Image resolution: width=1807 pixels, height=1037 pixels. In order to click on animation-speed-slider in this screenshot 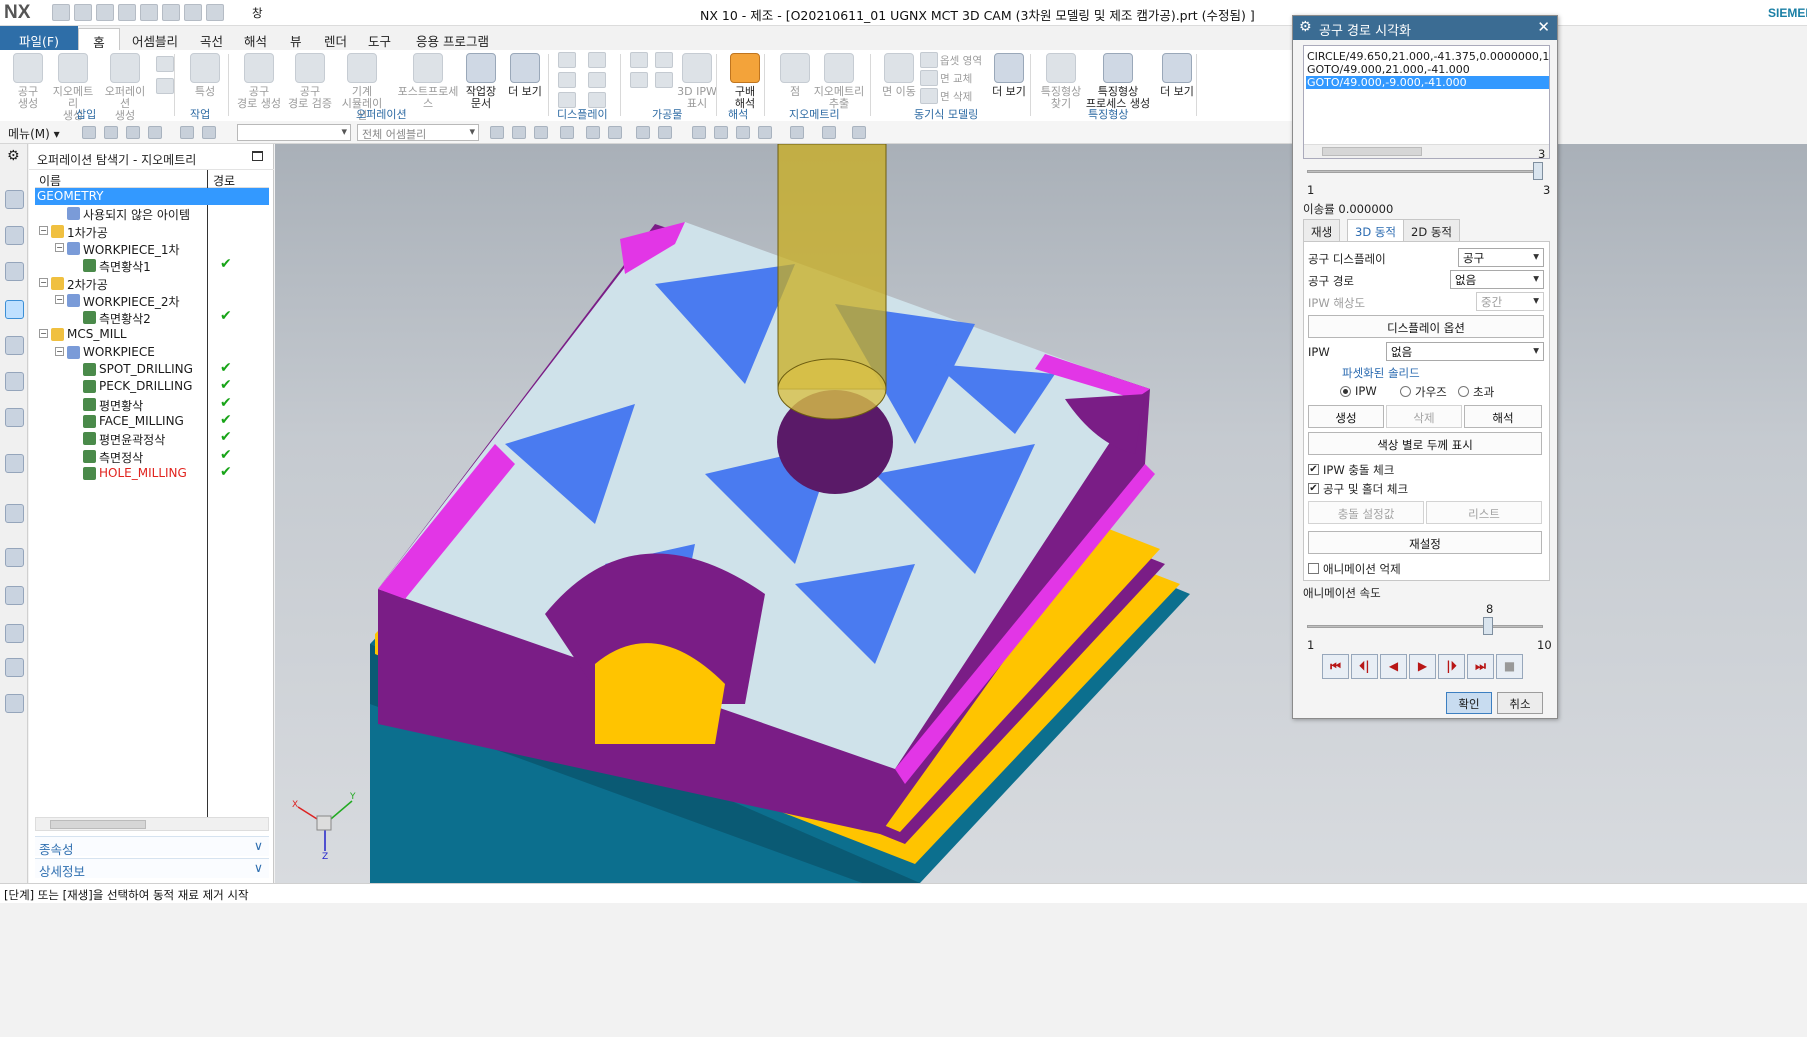, I will do `click(1425, 627)`.